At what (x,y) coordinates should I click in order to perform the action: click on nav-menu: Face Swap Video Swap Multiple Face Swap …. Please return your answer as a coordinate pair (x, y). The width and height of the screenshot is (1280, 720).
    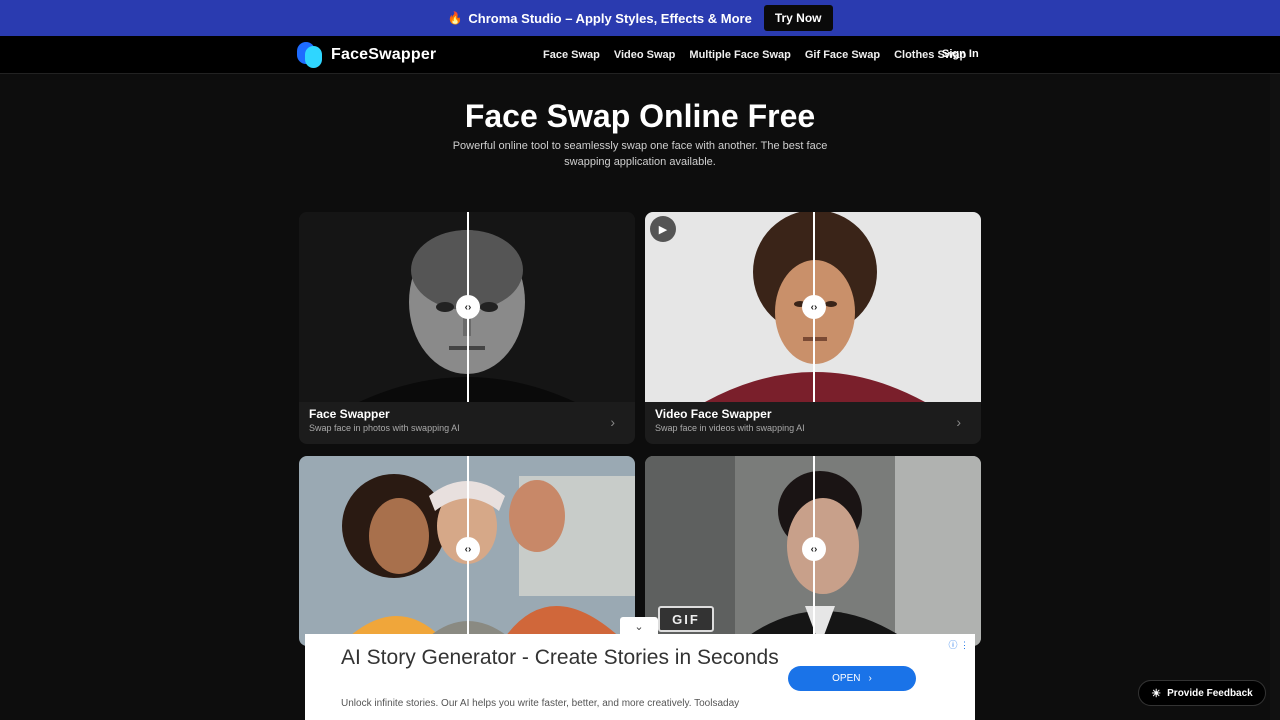
    Looking at the image, I should click on (754, 55).